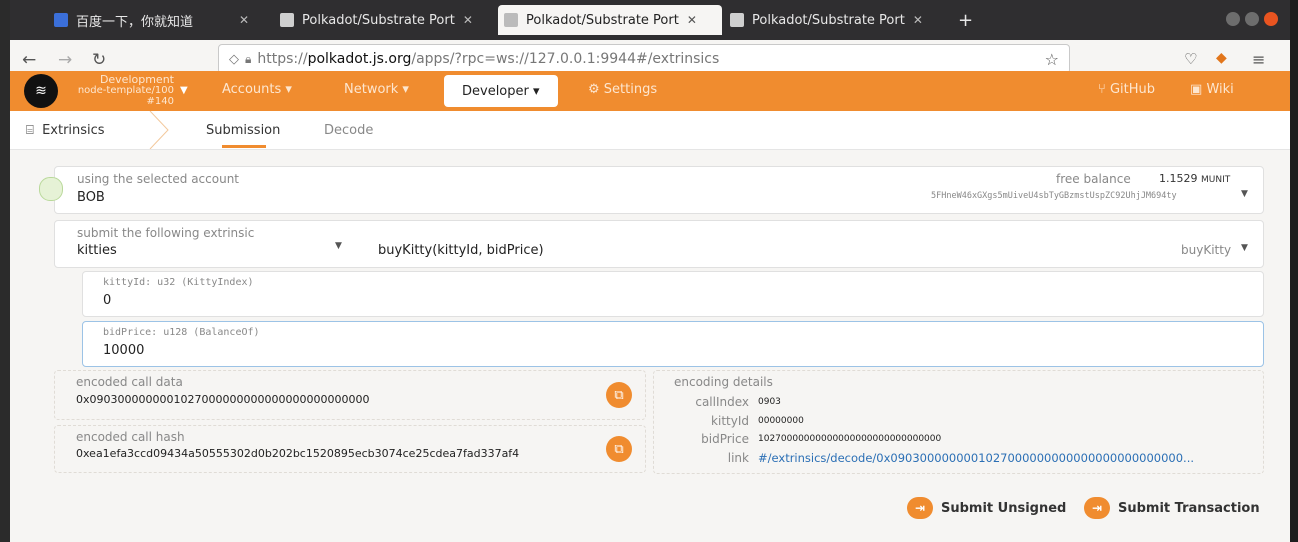  I want to click on call-select: buyKitty(kittyId, bidPrice), so click(461, 250).